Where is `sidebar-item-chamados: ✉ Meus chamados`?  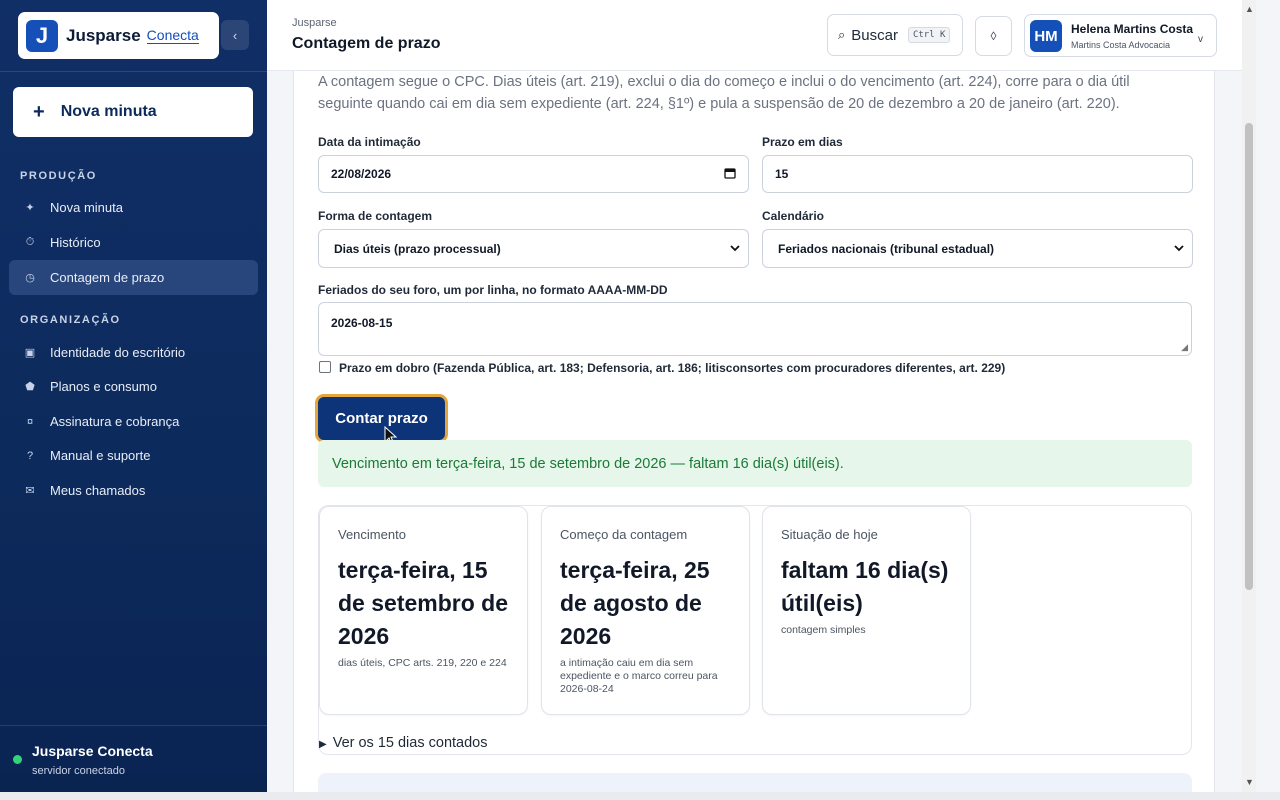 sidebar-item-chamados: ✉ Meus chamados is located at coordinates (133, 490).